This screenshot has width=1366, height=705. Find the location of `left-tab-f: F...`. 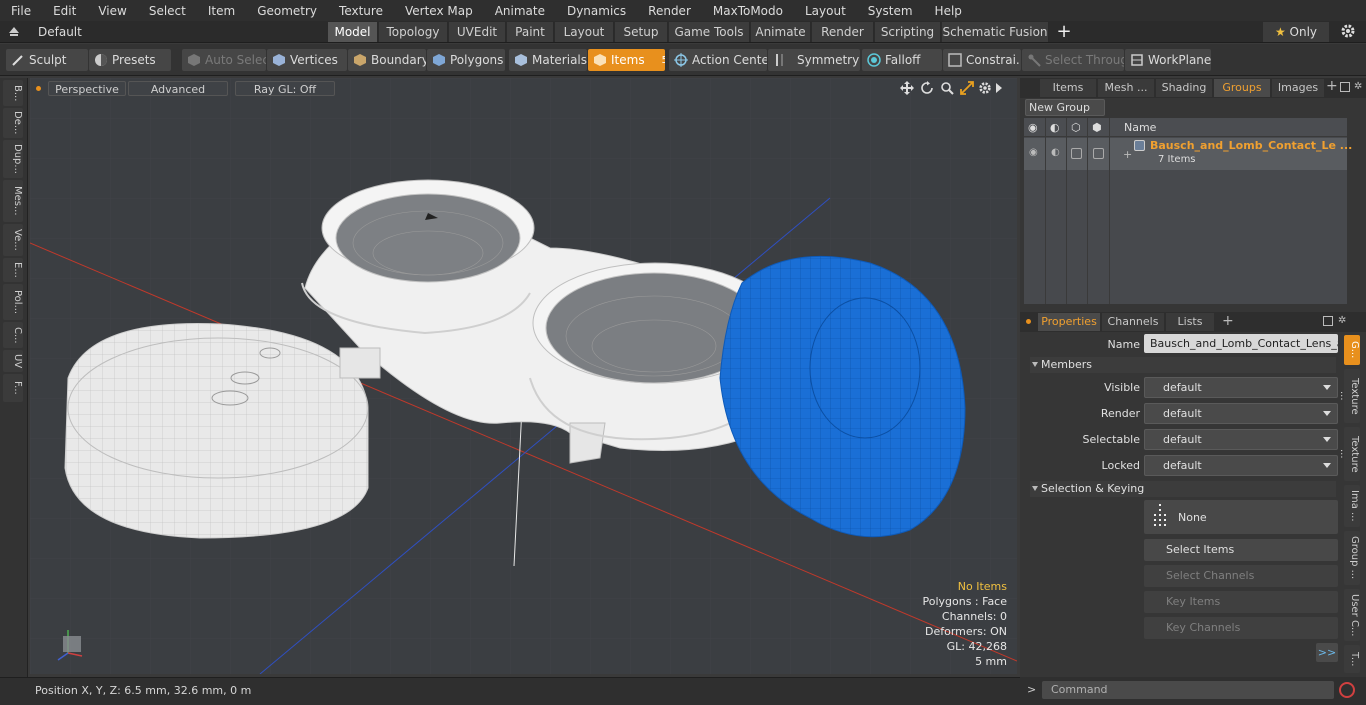

left-tab-f: F... is located at coordinates (13, 388).